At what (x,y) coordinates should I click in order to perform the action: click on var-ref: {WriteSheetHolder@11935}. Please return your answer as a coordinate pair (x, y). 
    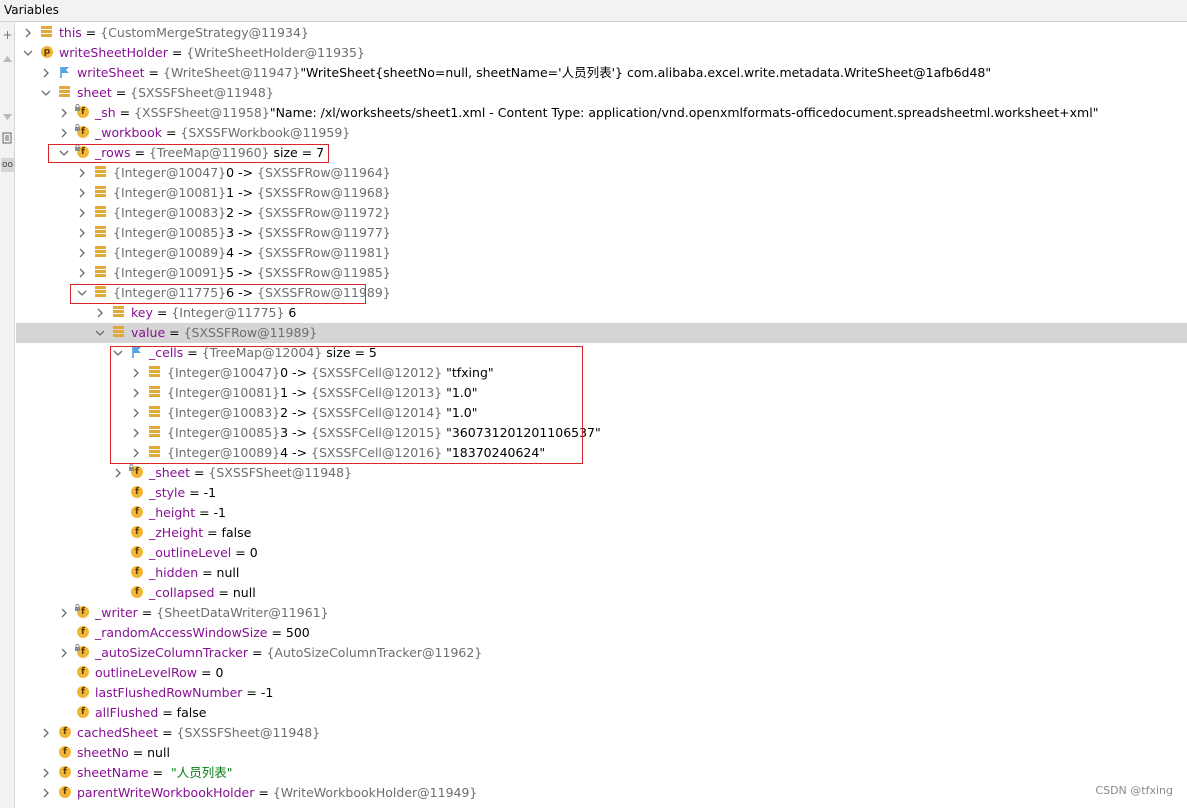
    Looking at the image, I should click on (275, 52).